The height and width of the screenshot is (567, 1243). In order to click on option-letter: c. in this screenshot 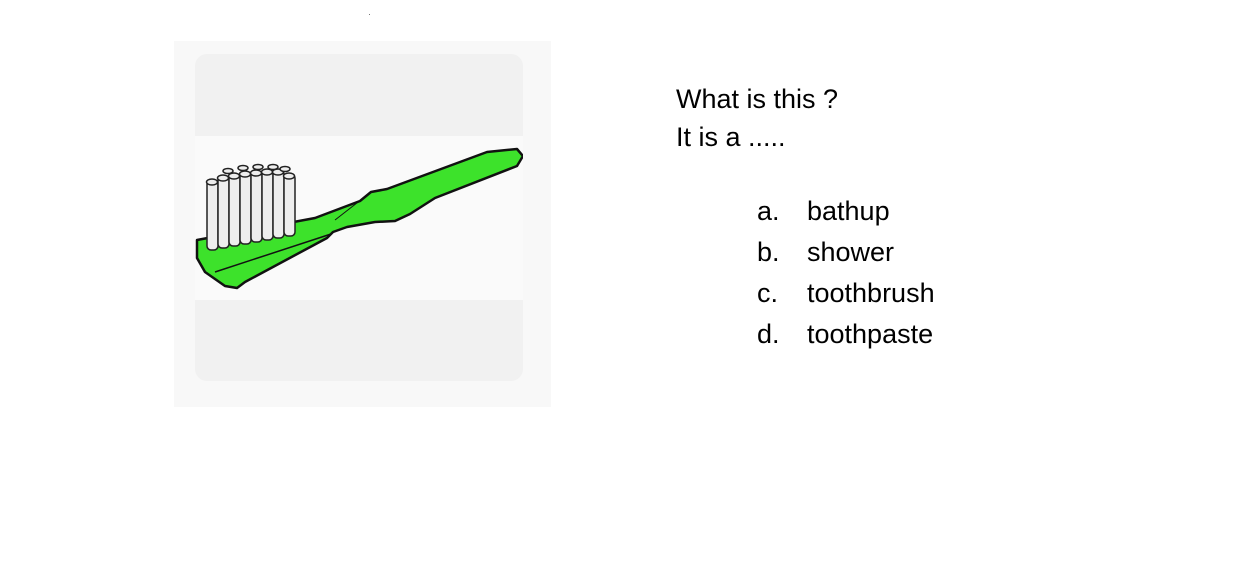, I will do `click(768, 293)`.